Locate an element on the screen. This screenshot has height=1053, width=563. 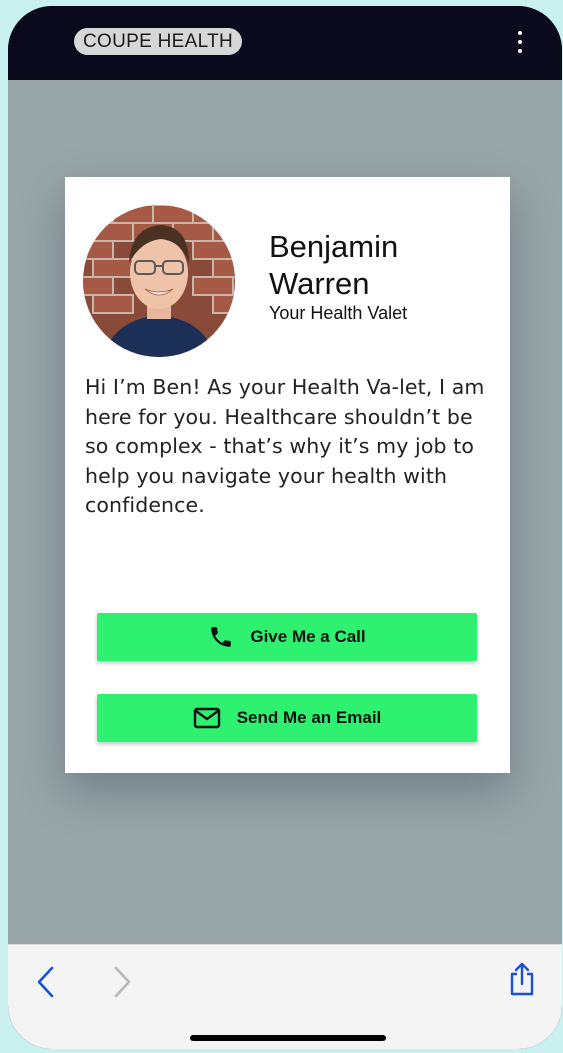
avatar is located at coordinates (159, 281).